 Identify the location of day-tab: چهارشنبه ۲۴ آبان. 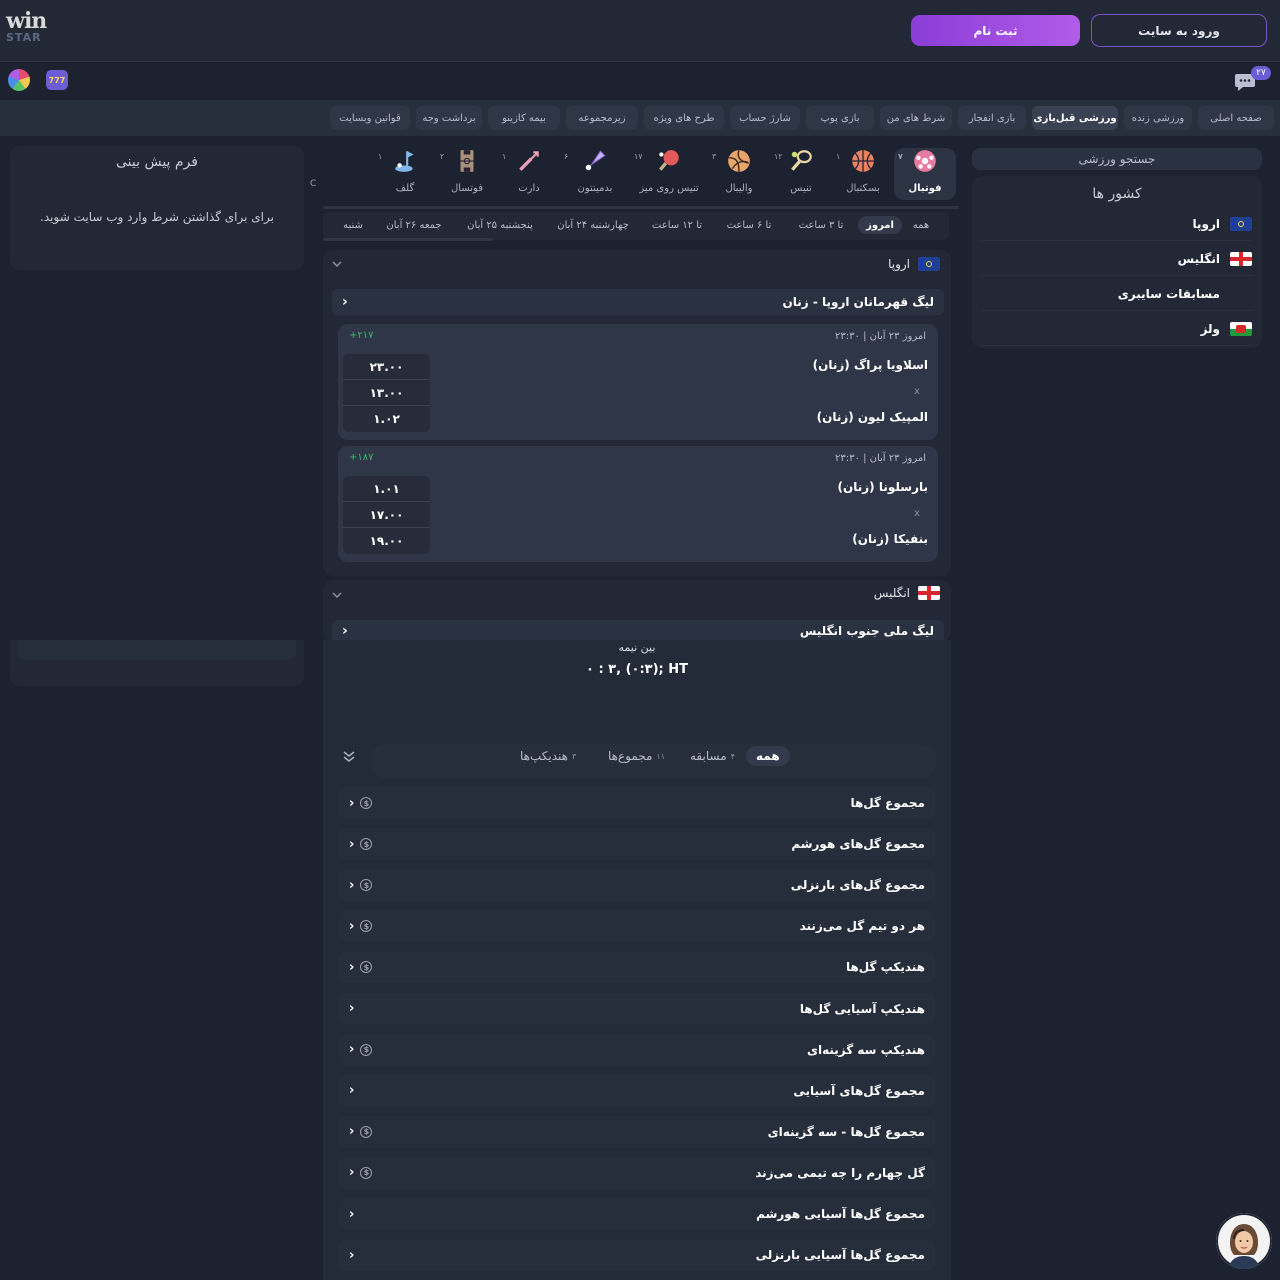
(593, 225).